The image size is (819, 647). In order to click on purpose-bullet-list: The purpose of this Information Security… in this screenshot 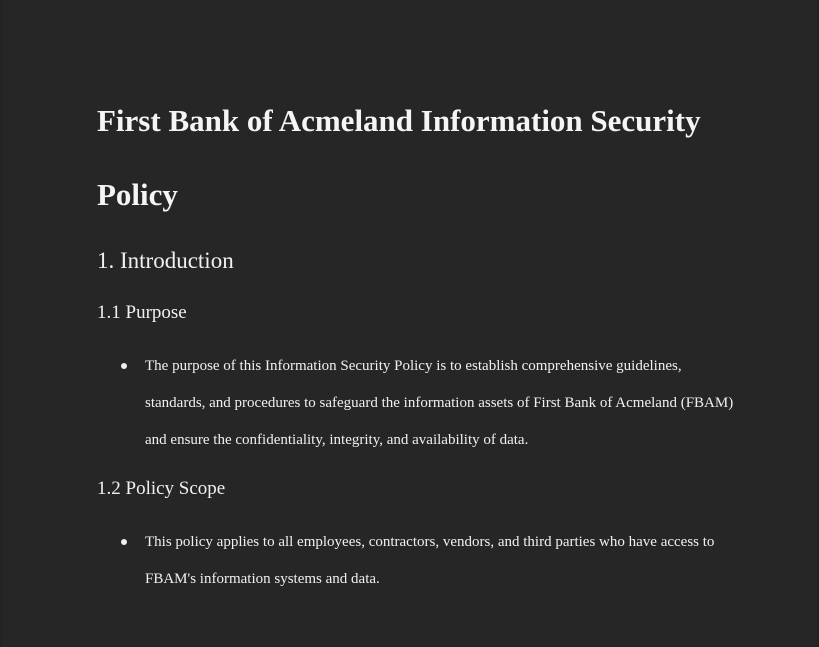, I will do `click(417, 403)`.